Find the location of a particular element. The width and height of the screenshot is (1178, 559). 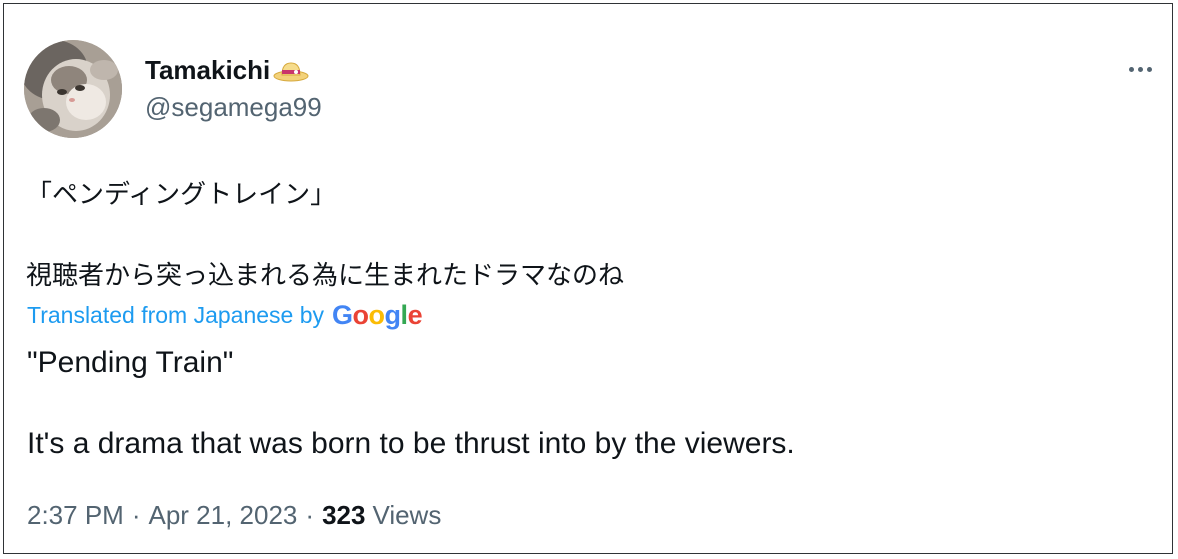

avatar is located at coordinates (73, 89).